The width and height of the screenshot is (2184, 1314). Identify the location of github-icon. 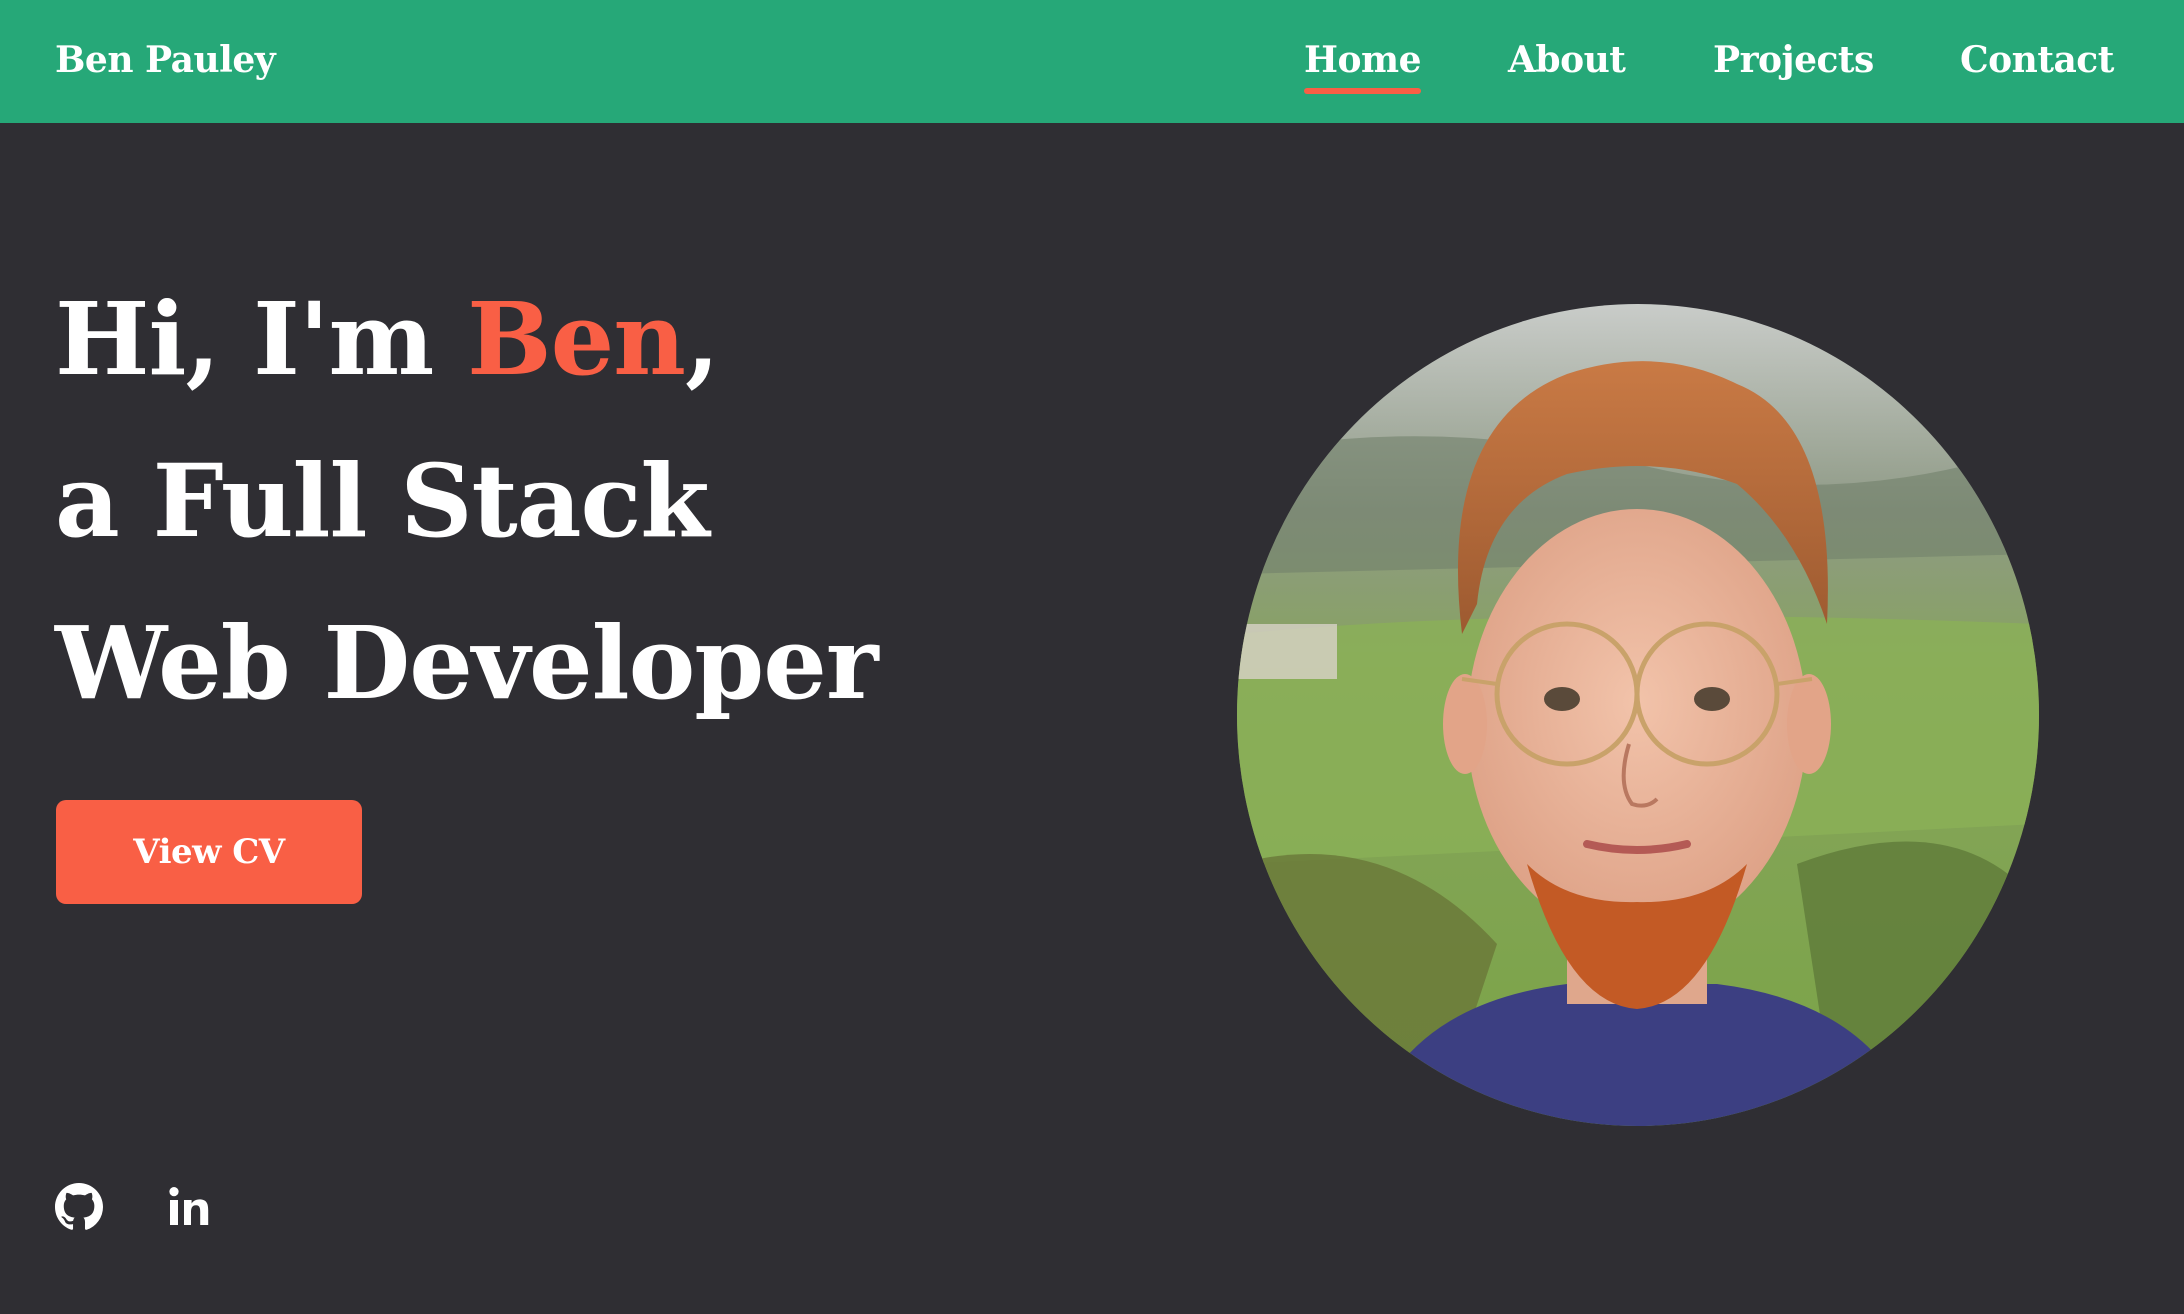
(79, 1206).